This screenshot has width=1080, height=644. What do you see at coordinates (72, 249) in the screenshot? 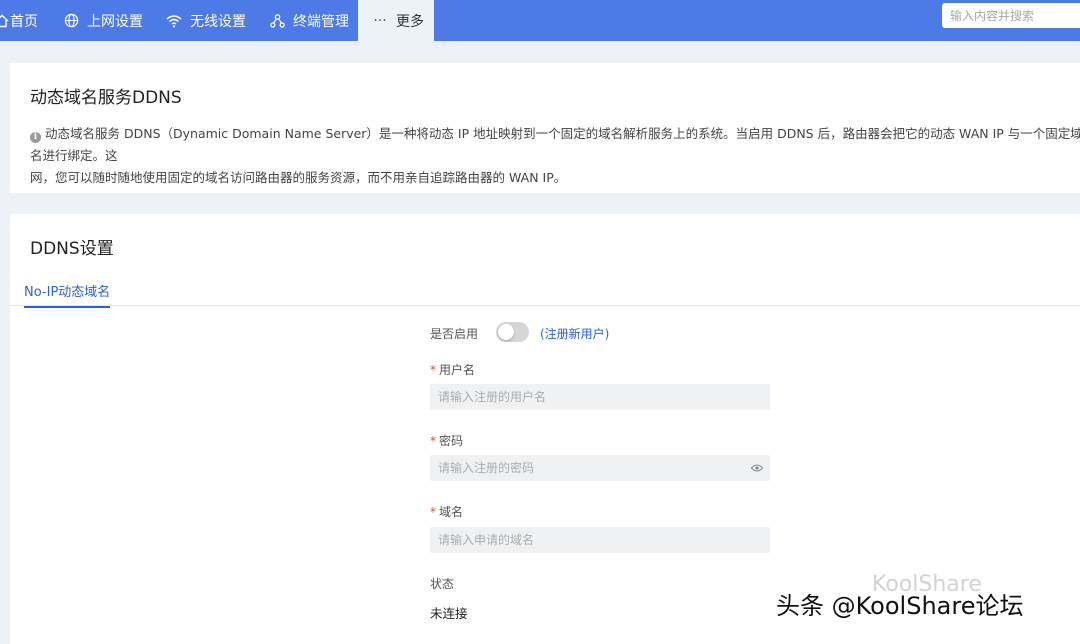
I see `ddns-settings-title: DDNS设置` at bounding box center [72, 249].